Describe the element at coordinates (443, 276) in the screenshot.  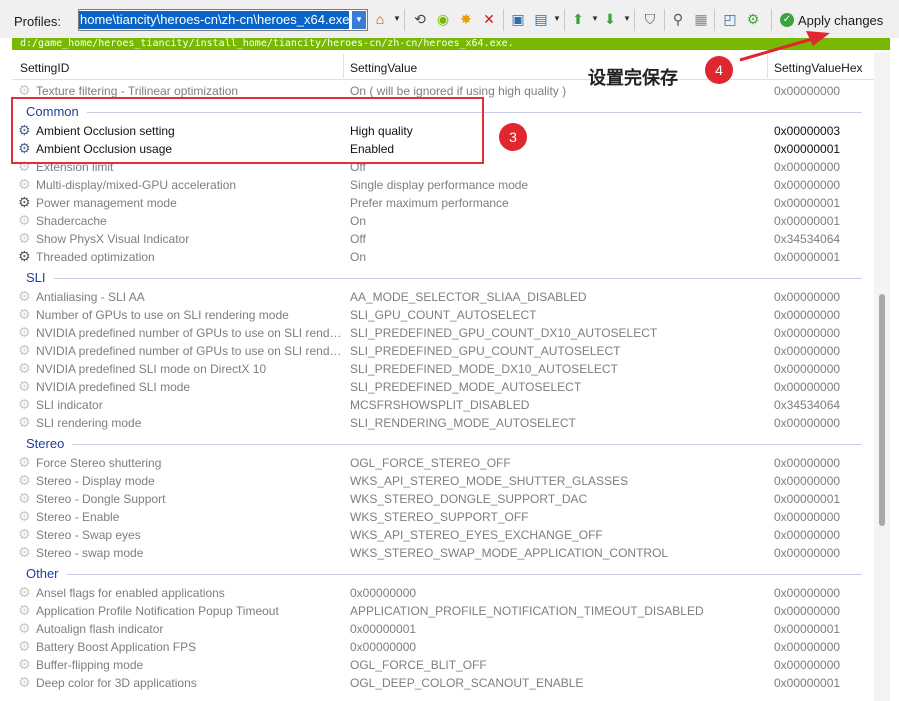
I see `group-header: SLI` at that location.